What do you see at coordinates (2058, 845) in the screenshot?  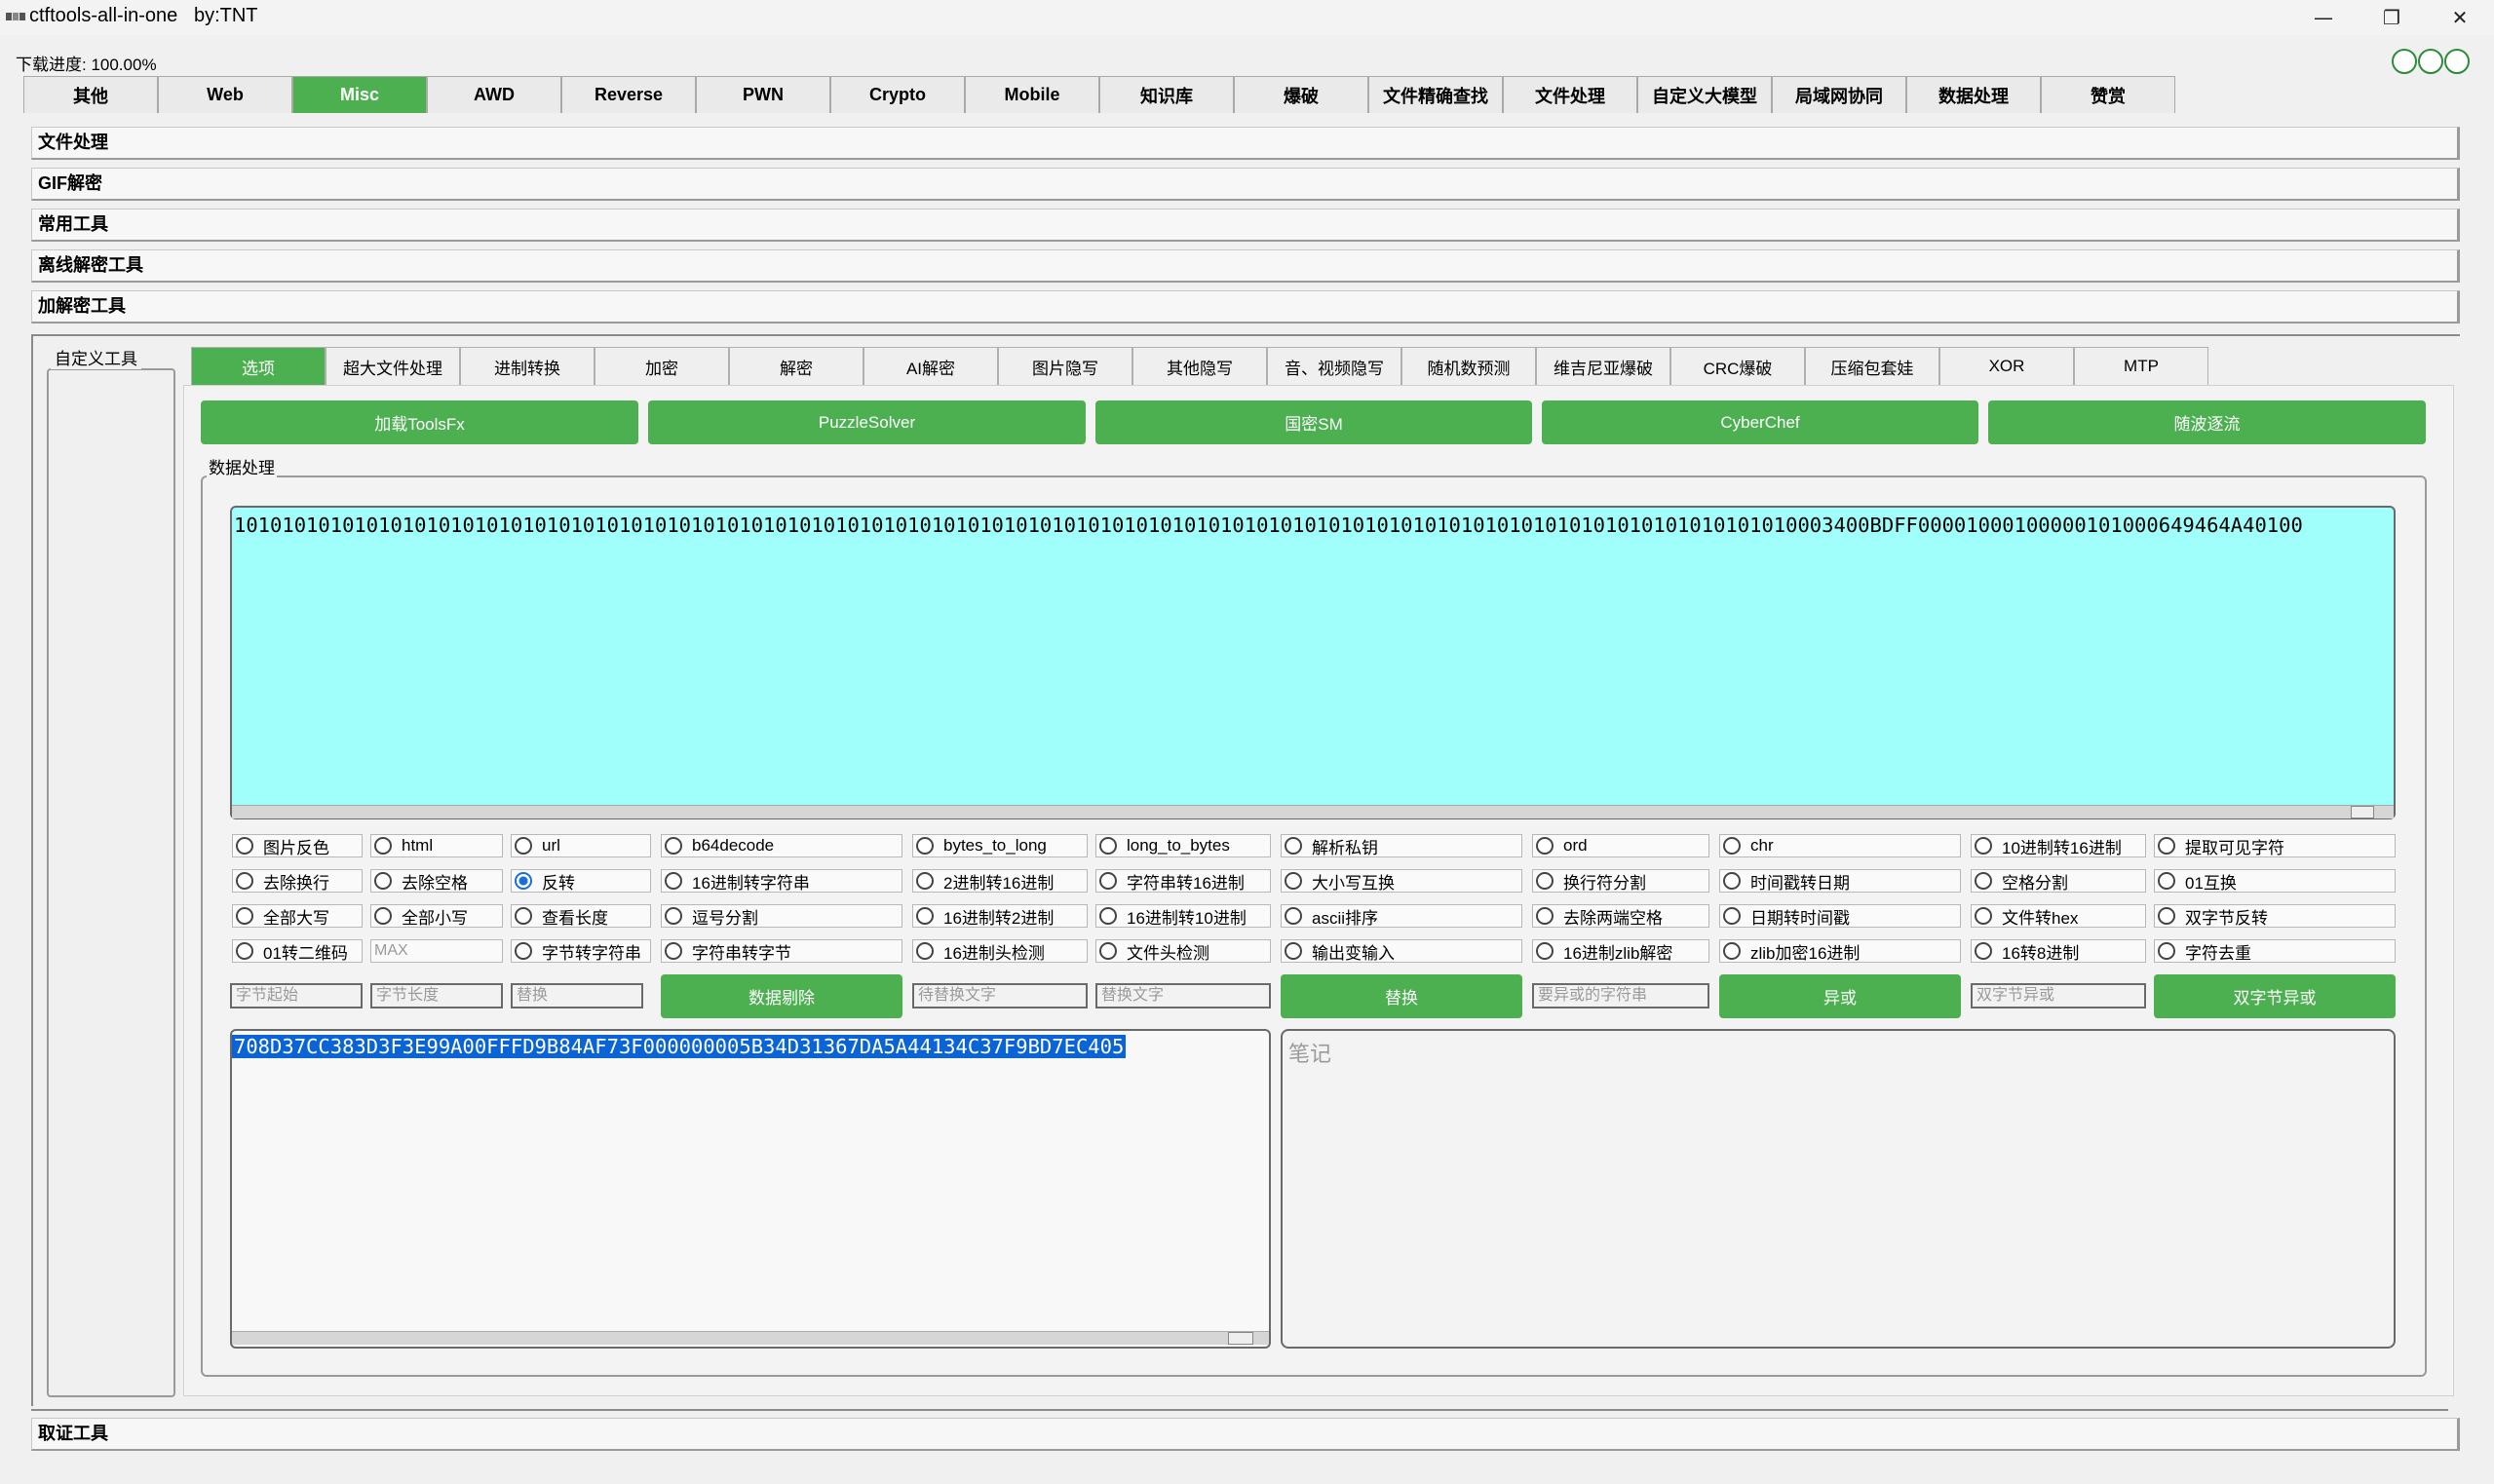 I see `option-radio: 10进制转16进制` at bounding box center [2058, 845].